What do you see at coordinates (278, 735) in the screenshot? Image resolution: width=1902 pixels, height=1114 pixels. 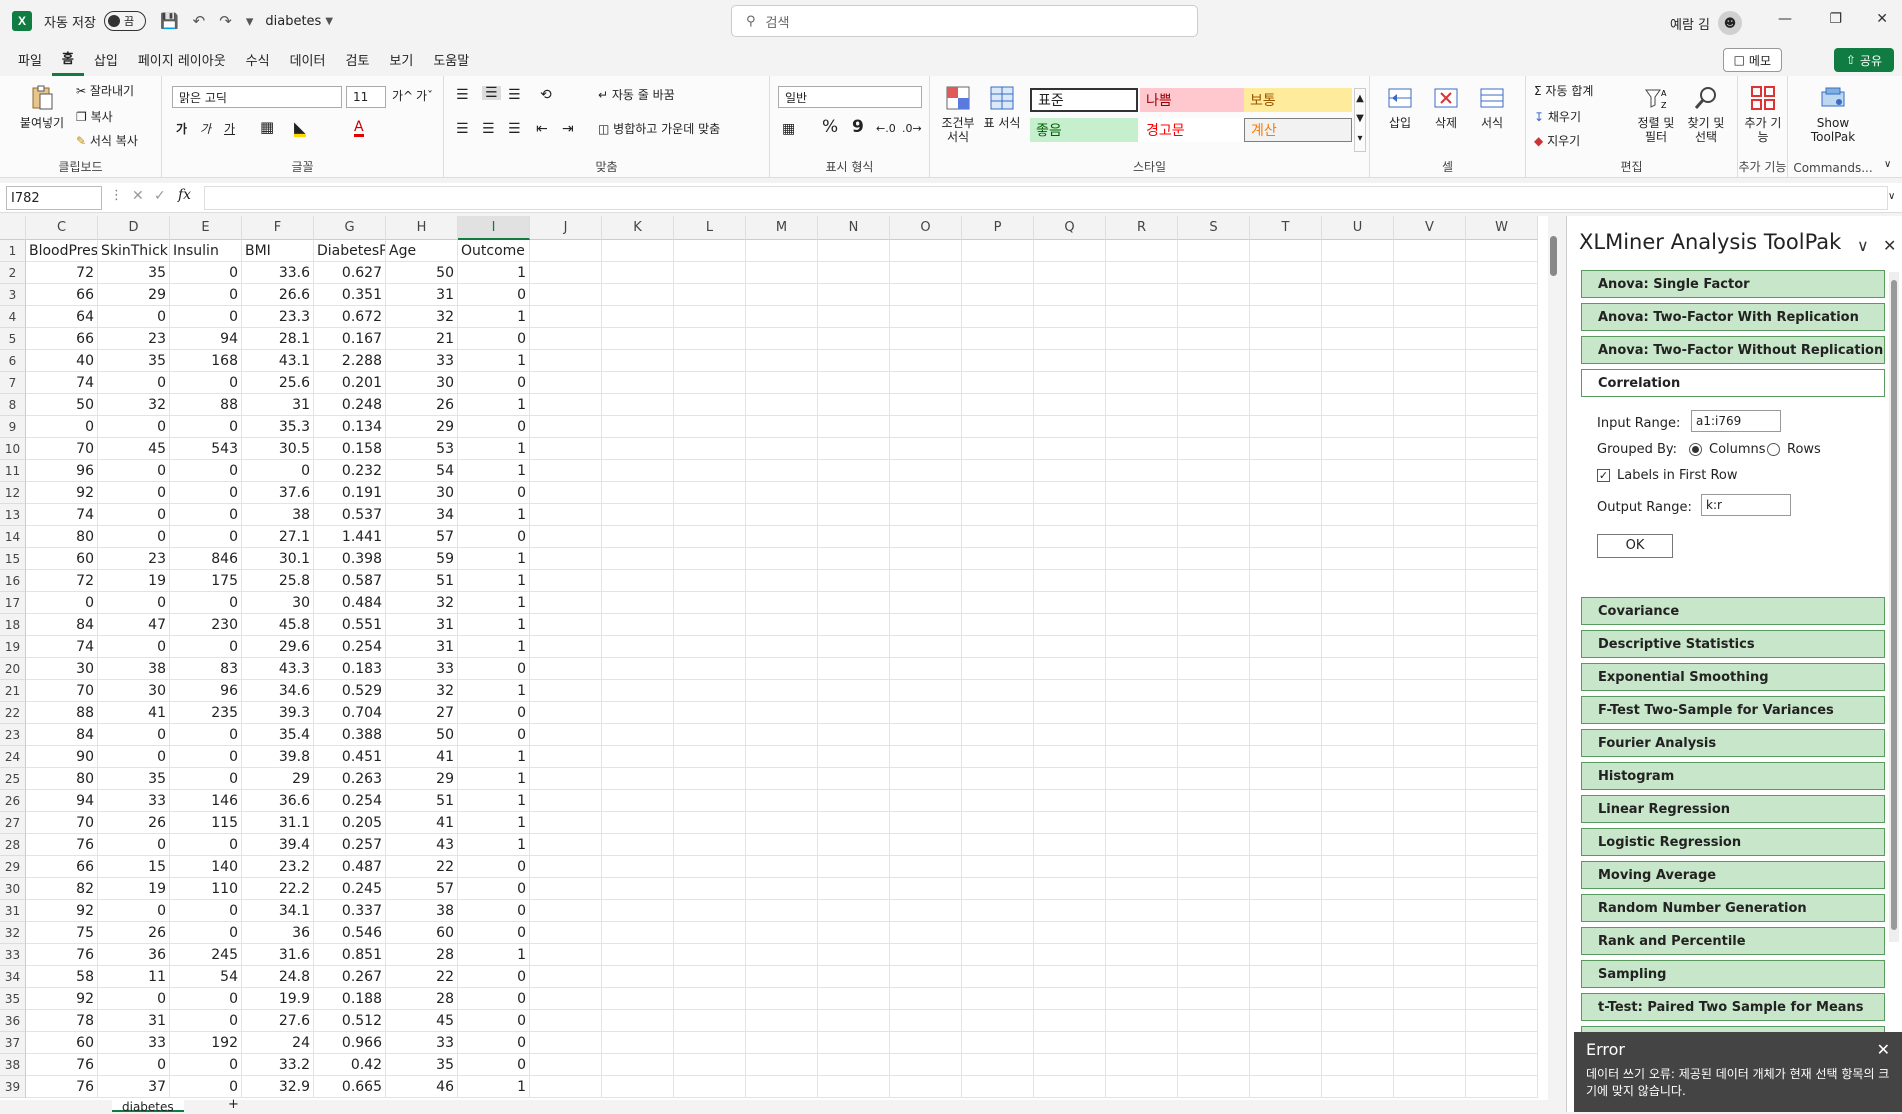 I see `table-cell: 35.4` at bounding box center [278, 735].